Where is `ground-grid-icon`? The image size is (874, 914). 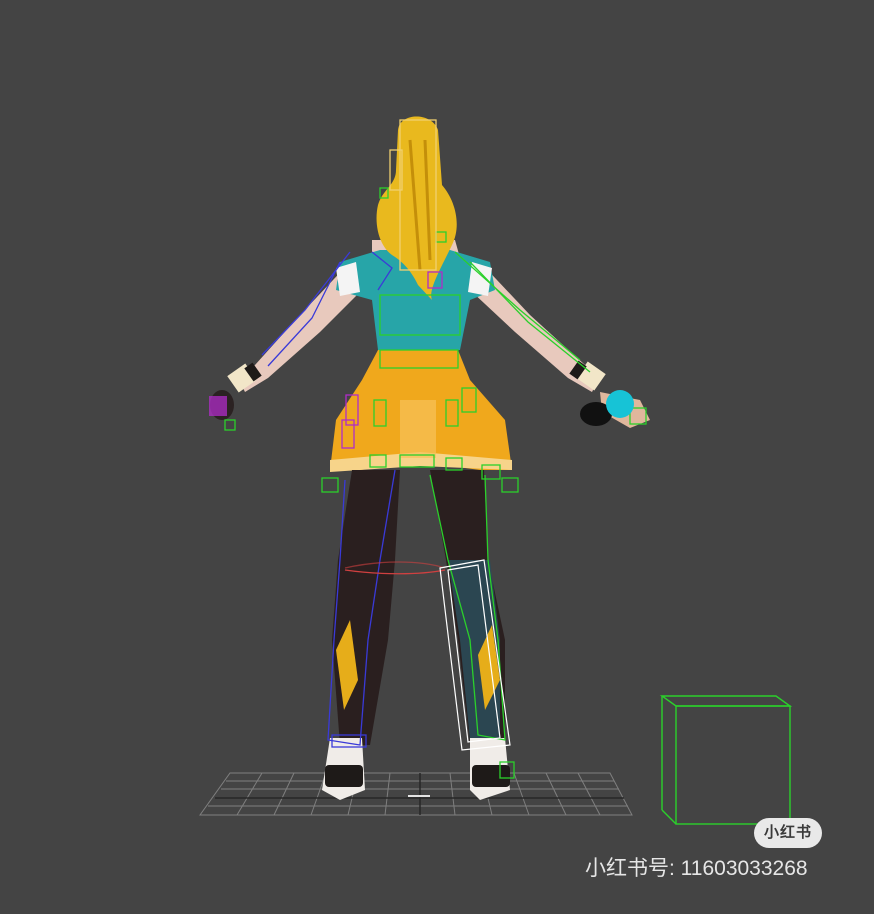 ground-grid-icon is located at coordinates (416, 794).